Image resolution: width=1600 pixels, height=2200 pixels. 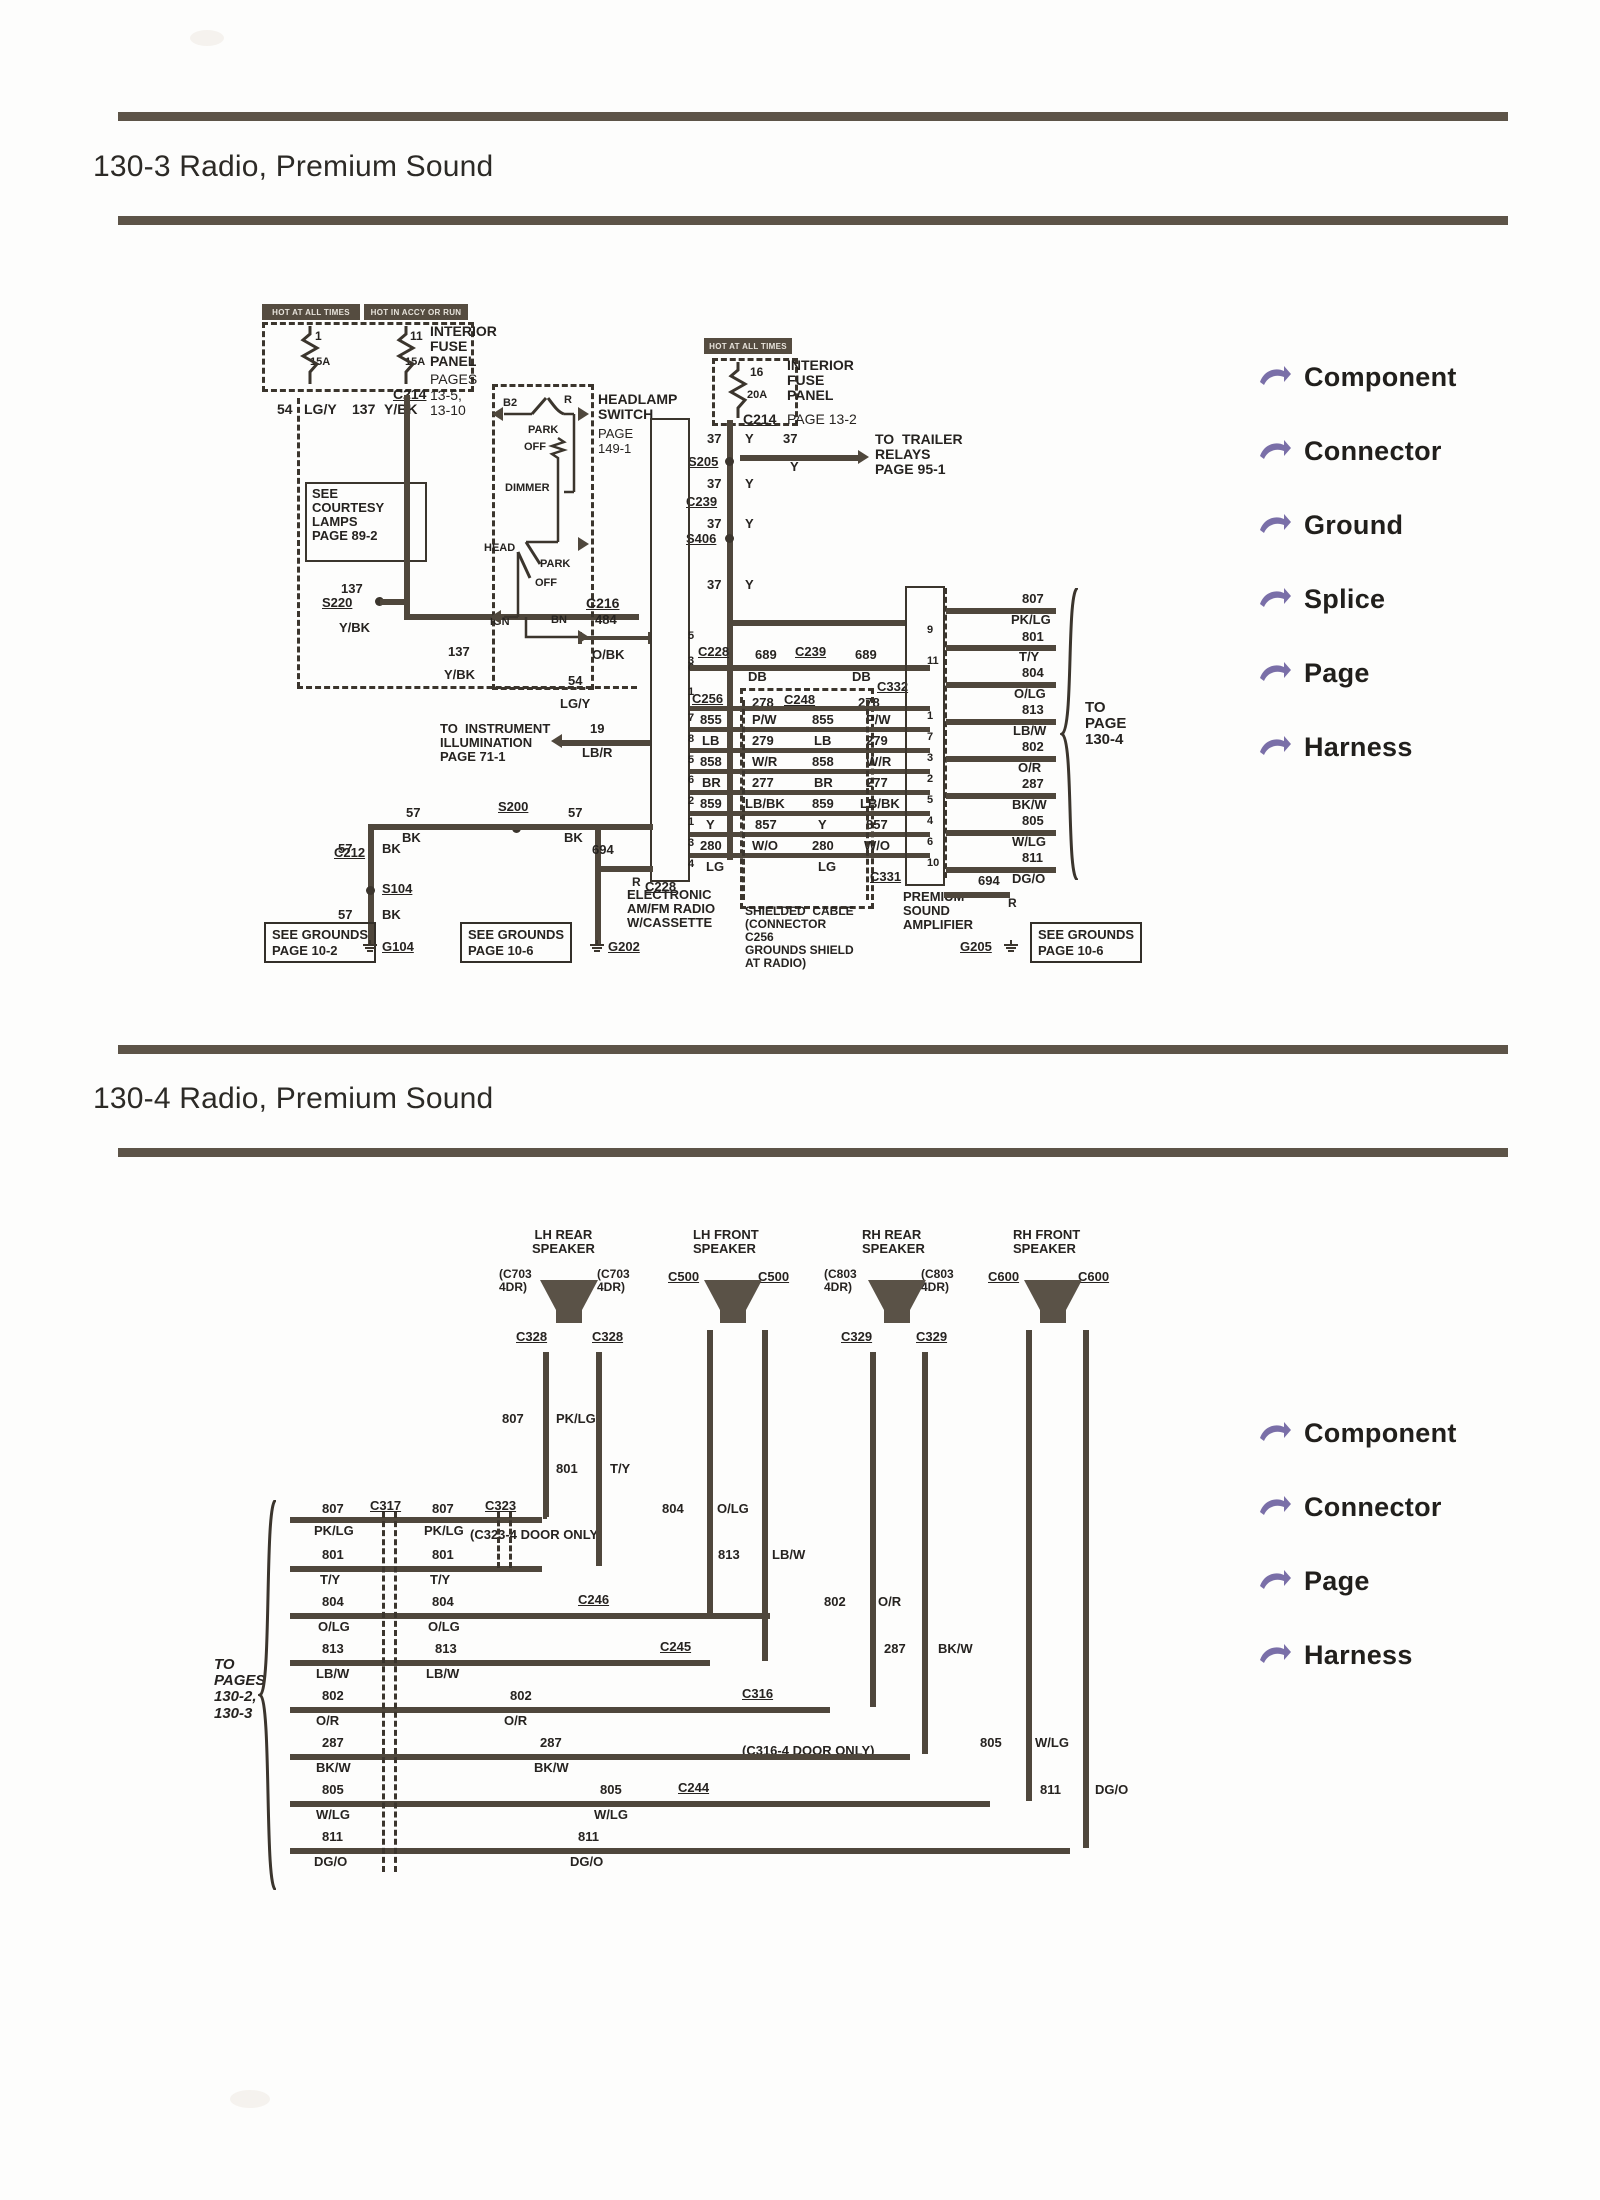 I want to click on arrow-left-b2, so click(x=497, y=414).